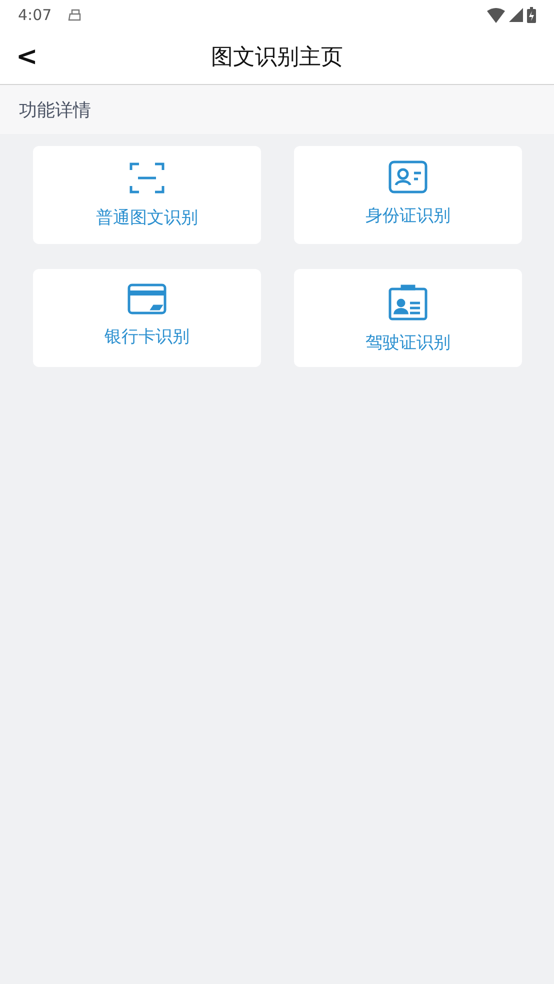  Describe the element at coordinates (147, 318) in the screenshot. I see `feature-card: 银行卡识别` at that location.